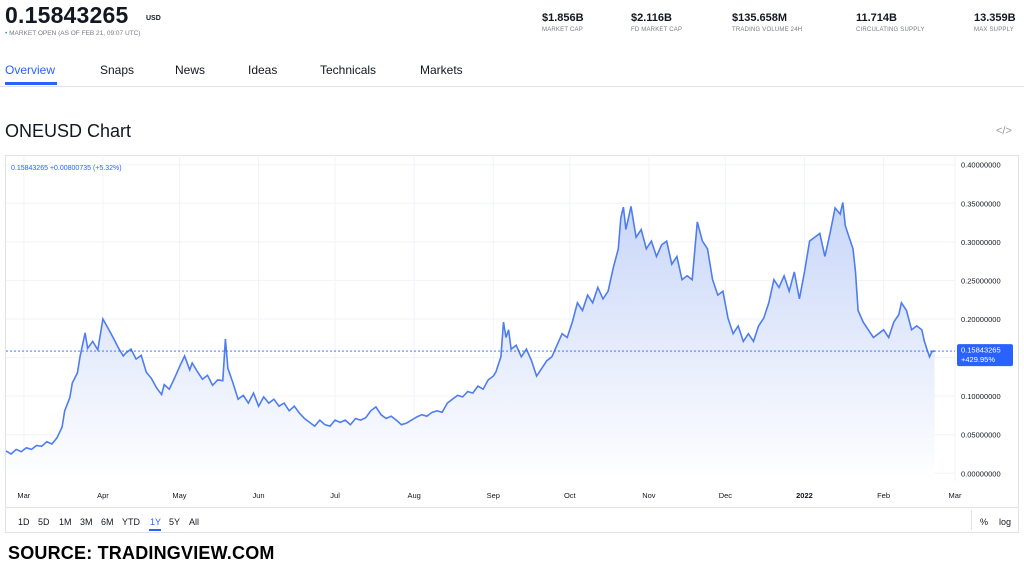 The height and width of the screenshot is (570, 1024). What do you see at coordinates (141, 553) in the screenshot?
I see `source-credit: SOURCE: TRADINGVIEW.COM` at bounding box center [141, 553].